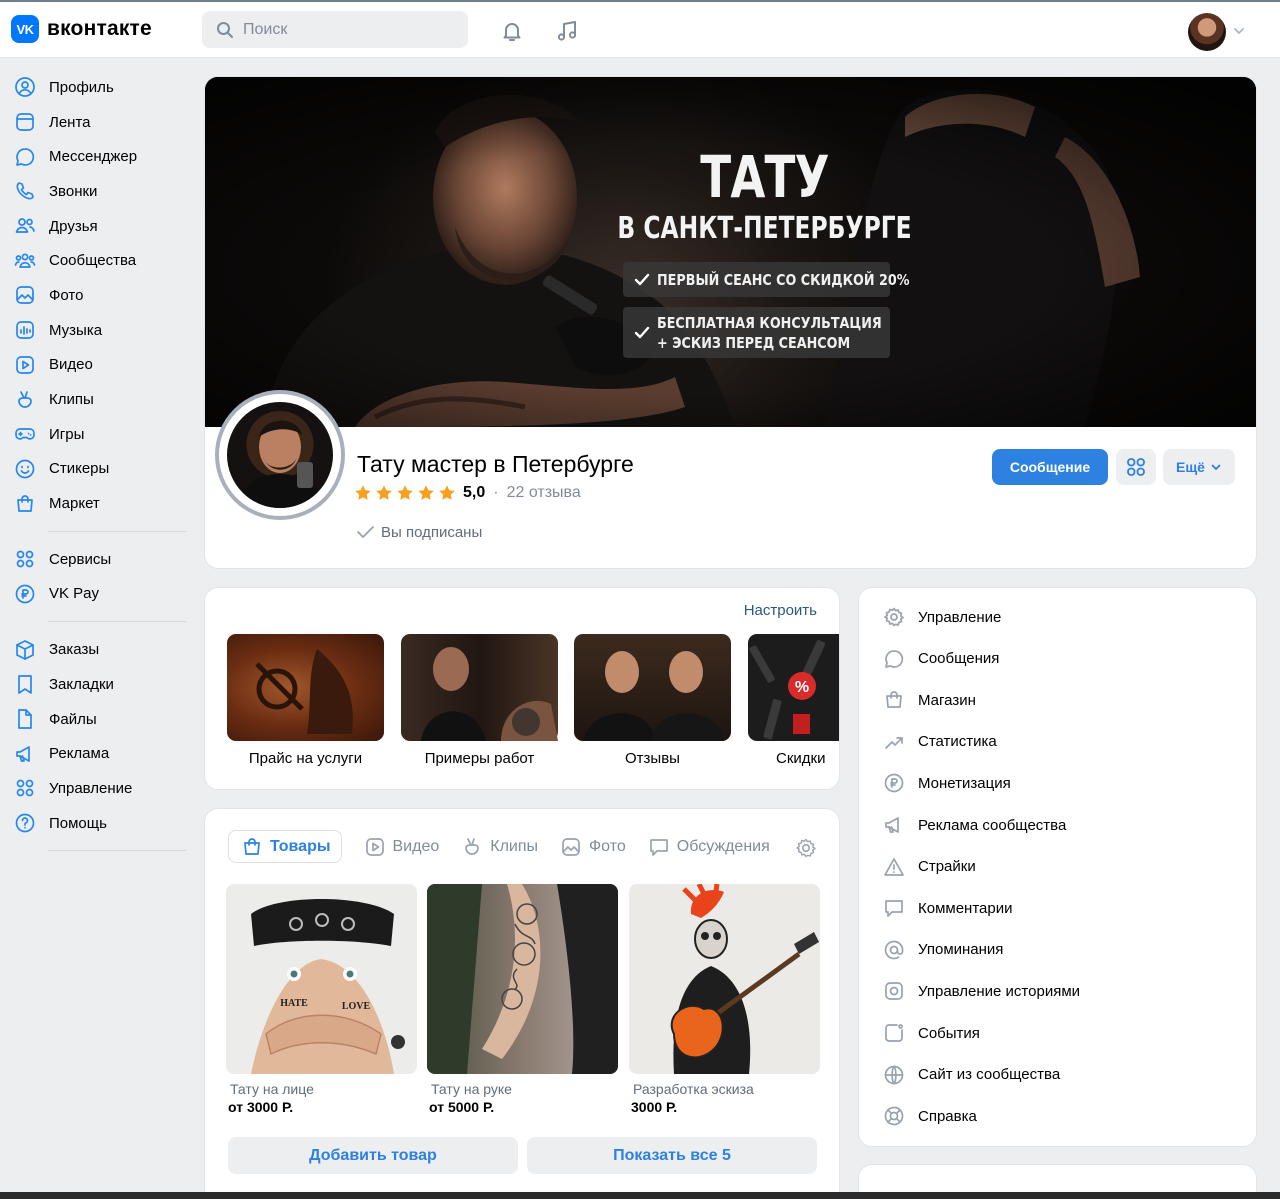 The height and width of the screenshot is (1199, 1280). What do you see at coordinates (894, 866) in the screenshot?
I see `warning-icon` at bounding box center [894, 866].